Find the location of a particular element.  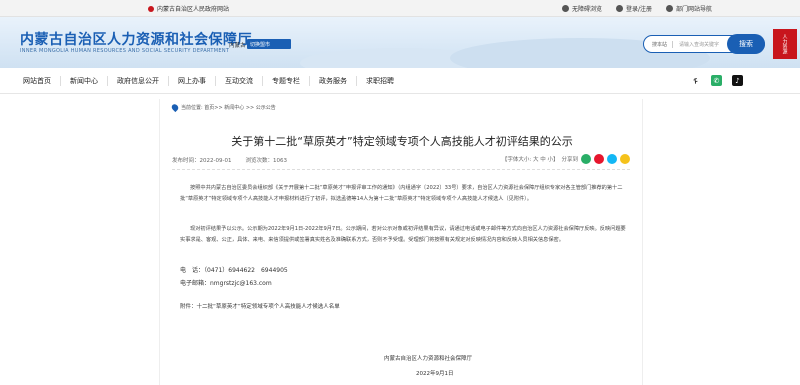

nav-item-jobs: 求职招聘 is located at coordinates (380, 81).